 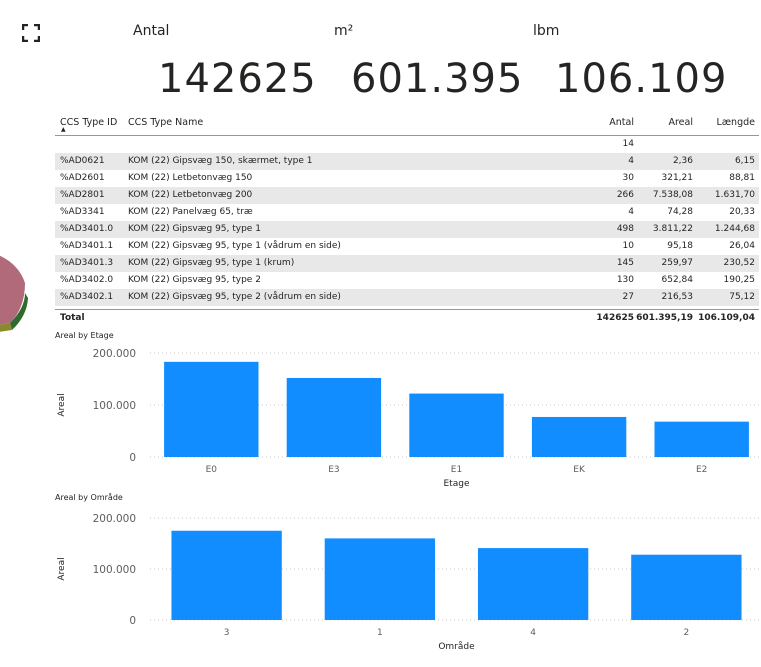 What do you see at coordinates (87, 246) in the screenshot?
I see `table-cell: %AD3401.1` at bounding box center [87, 246].